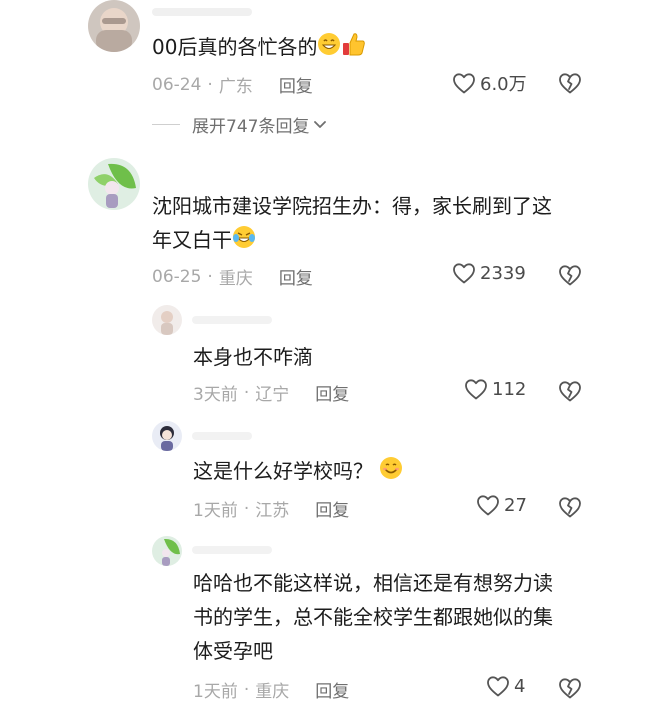 This screenshot has width=669, height=703. I want to click on grinning-face-emoji, so click(329, 49).